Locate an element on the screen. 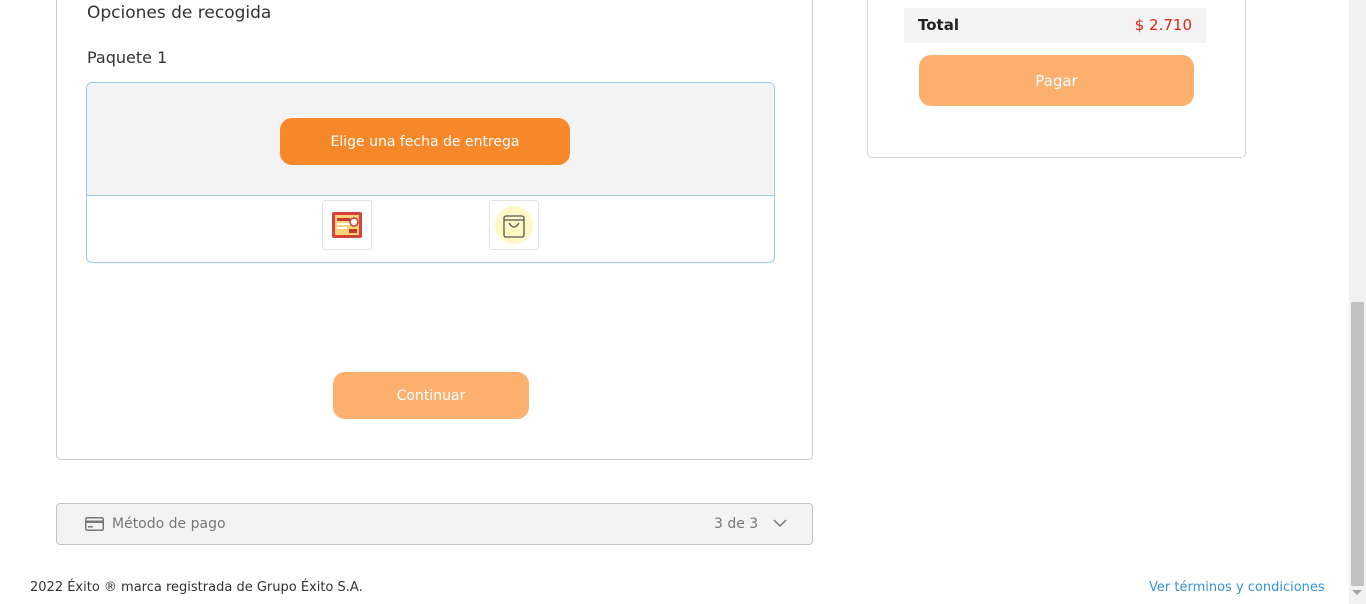 Image resolution: width=1366 pixels, height=604 pixels. payment-method-label: Método de pago is located at coordinates (169, 524).